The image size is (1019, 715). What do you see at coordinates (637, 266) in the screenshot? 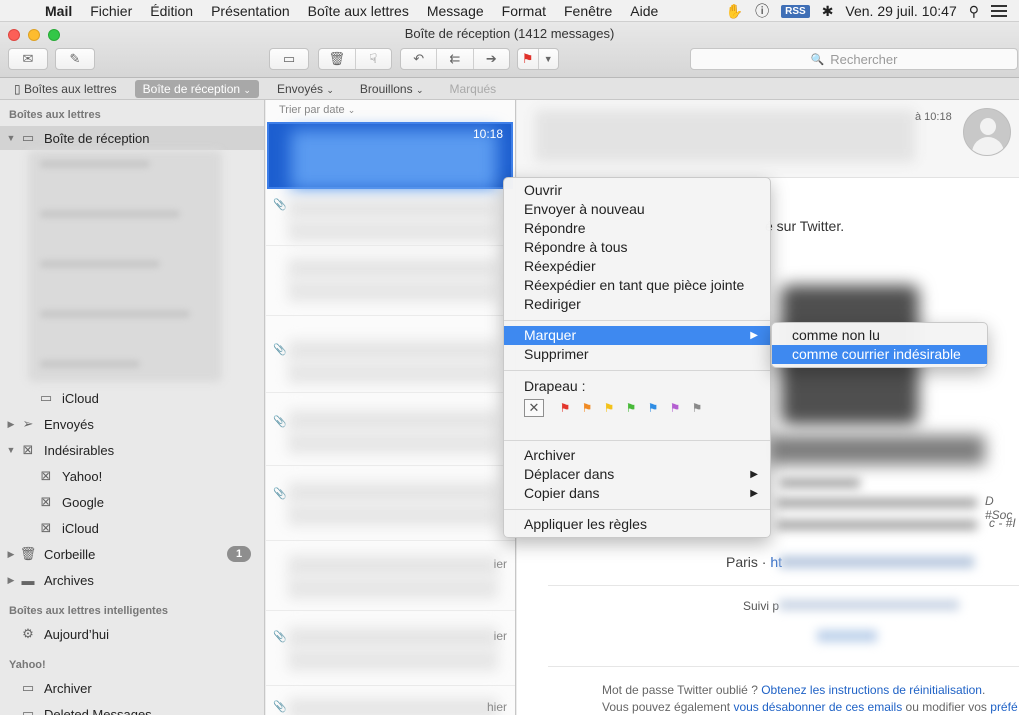
I see `ctx-forward: Réexpédier` at bounding box center [637, 266].